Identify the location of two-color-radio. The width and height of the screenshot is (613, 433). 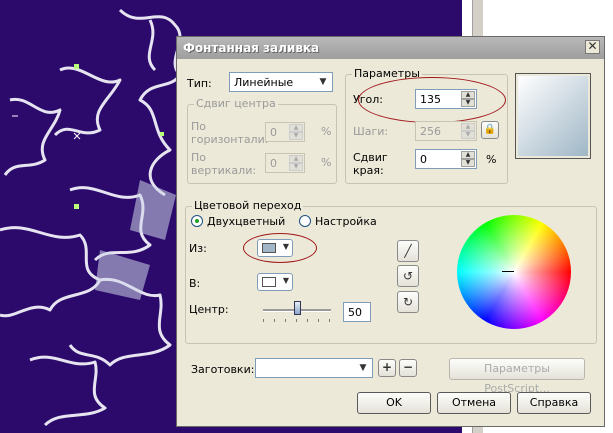
(197, 221).